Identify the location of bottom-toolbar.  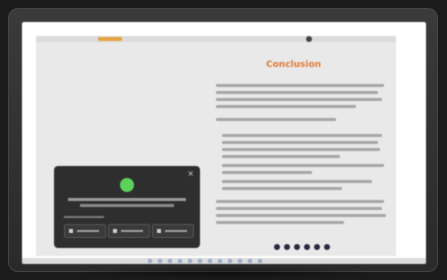
(224, 261).